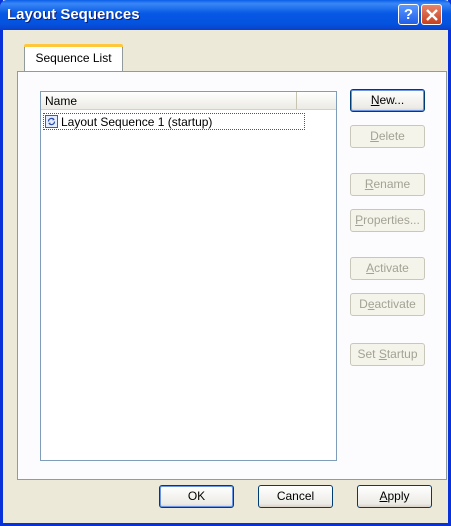 The width and height of the screenshot is (451, 526). What do you see at coordinates (387, 184) in the screenshot?
I see `rename-button: Rename` at bounding box center [387, 184].